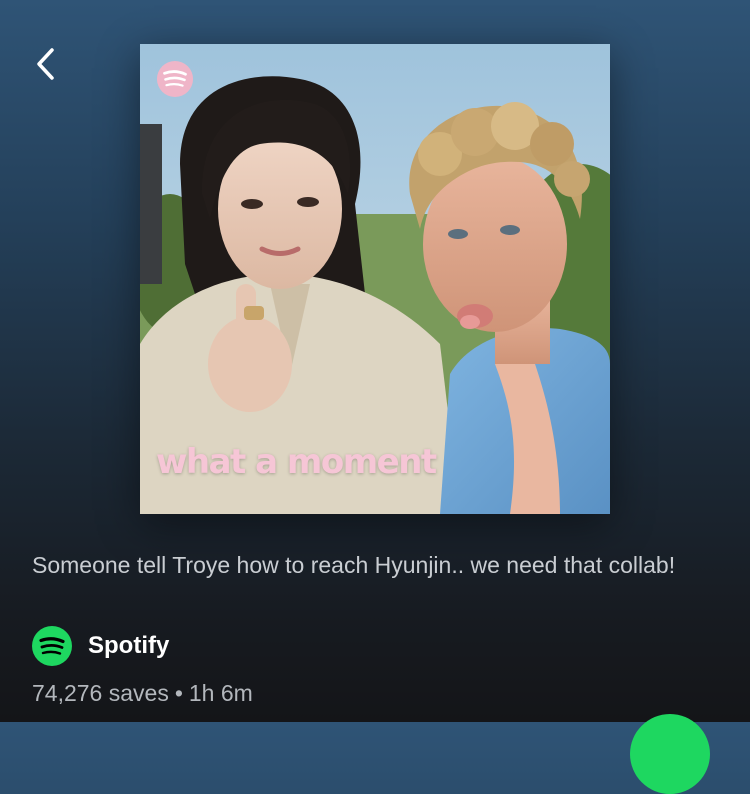 The width and height of the screenshot is (750, 794). What do you see at coordinates (100, 693) in the screenshot?
I see `saves-count: 74,276 saves` at bounding box center [100, 693].